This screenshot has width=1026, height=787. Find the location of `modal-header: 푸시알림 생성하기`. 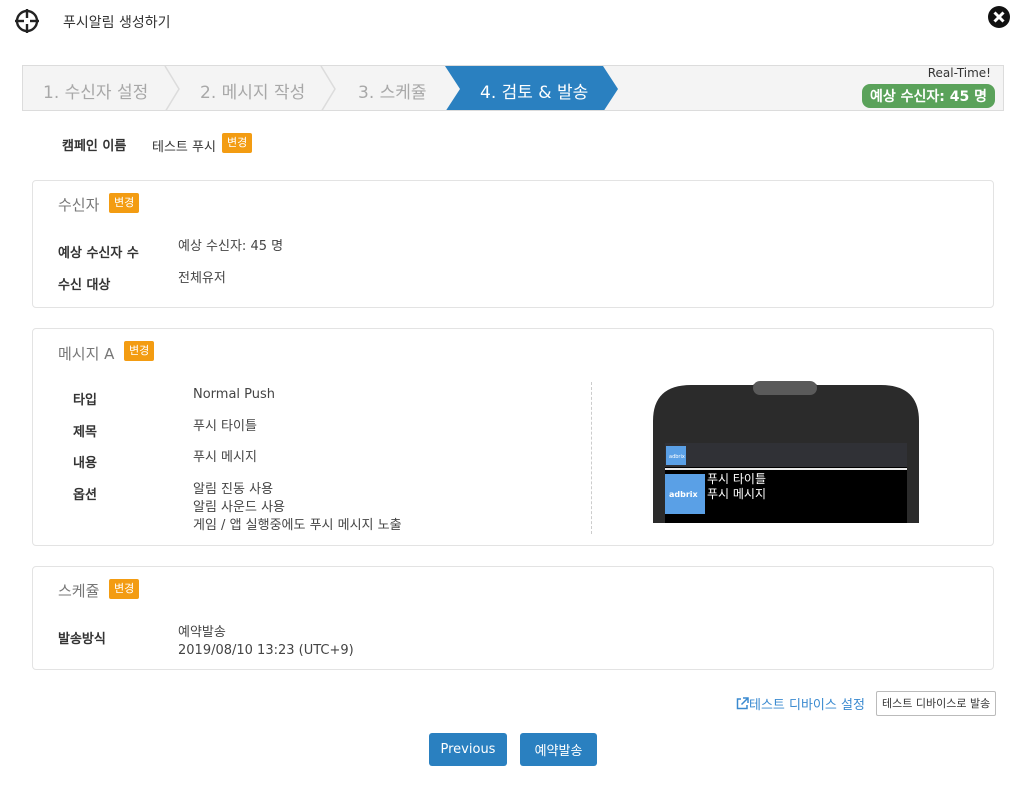

modal-header: 푸시알림 생성하기 is located at coordinates (513, 21).